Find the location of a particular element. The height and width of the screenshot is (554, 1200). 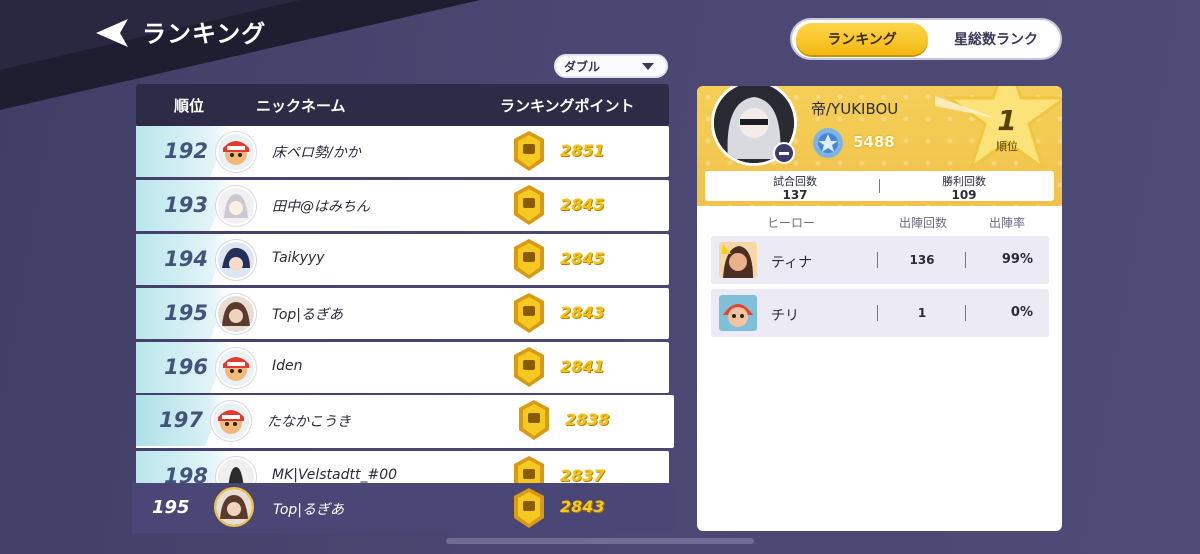

row-rank: 192 is located at coordinates (186, 151).